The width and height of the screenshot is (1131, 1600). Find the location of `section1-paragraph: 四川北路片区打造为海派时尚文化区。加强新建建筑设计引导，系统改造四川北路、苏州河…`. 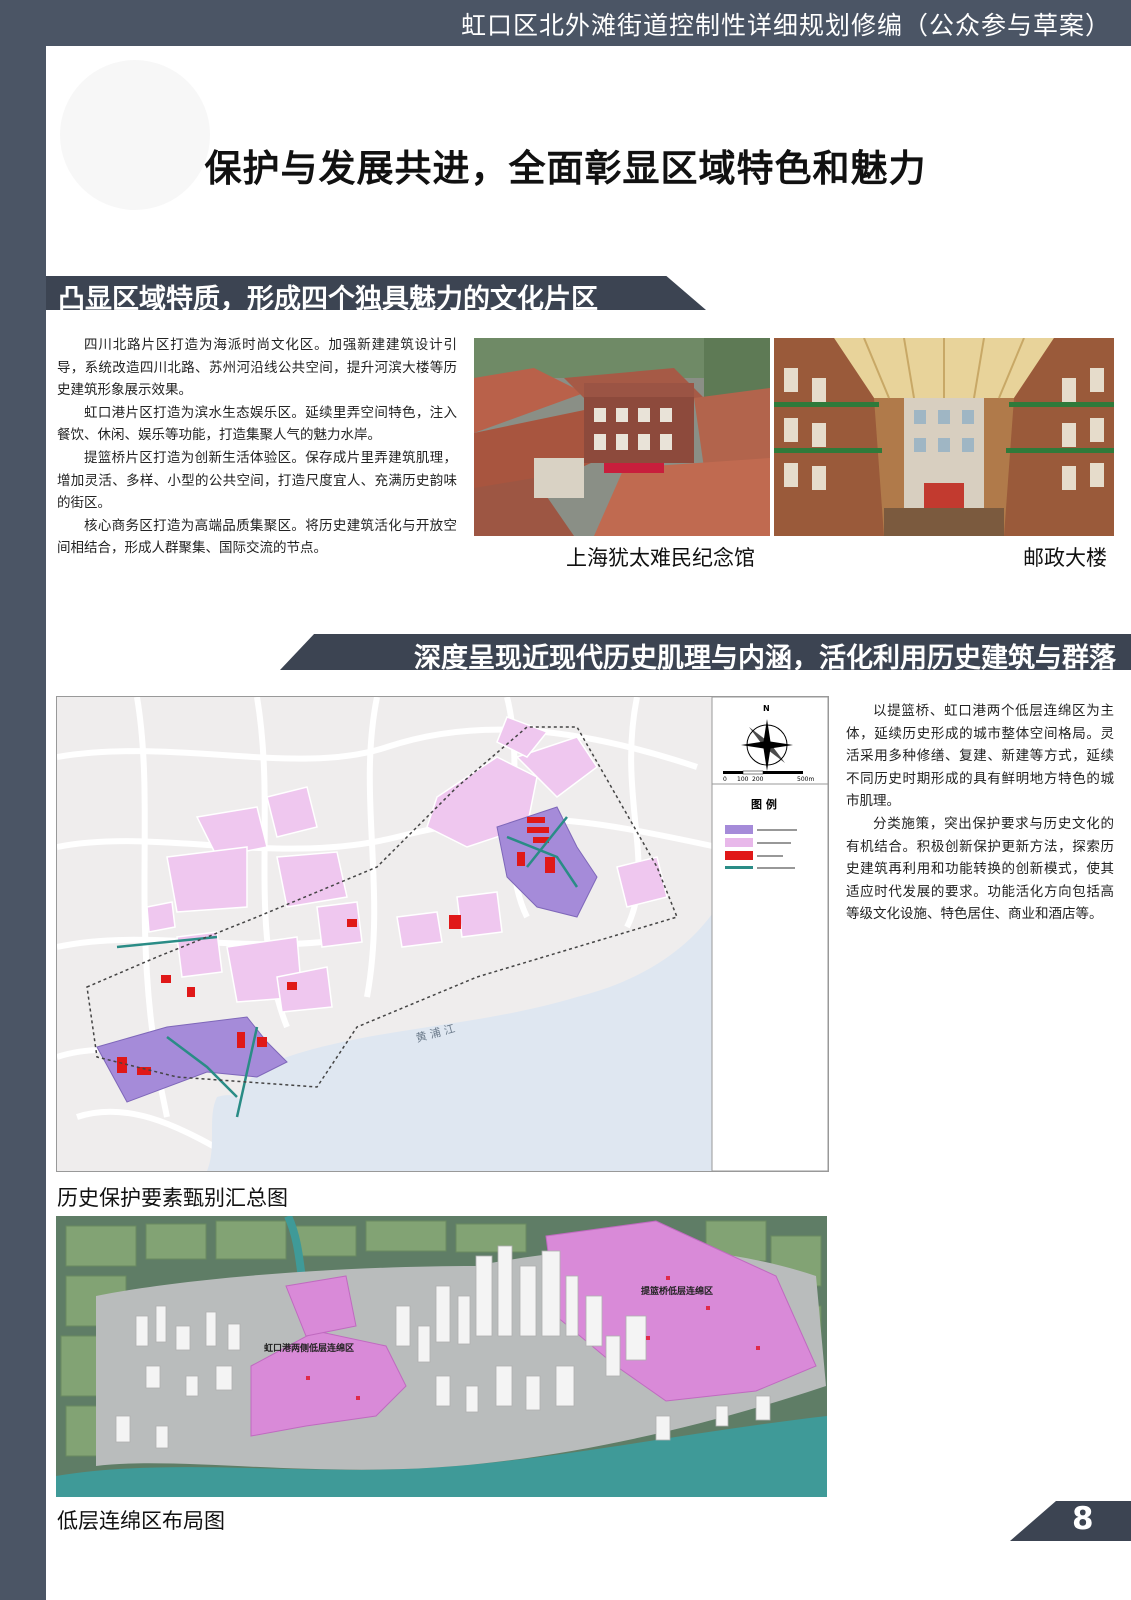

section1-paragraph: 四川北路片区打造为海派时尚文化区。加强新建建筑设计引导，系统改造四川北路、苏州河… is located at coordinates (257, 368).